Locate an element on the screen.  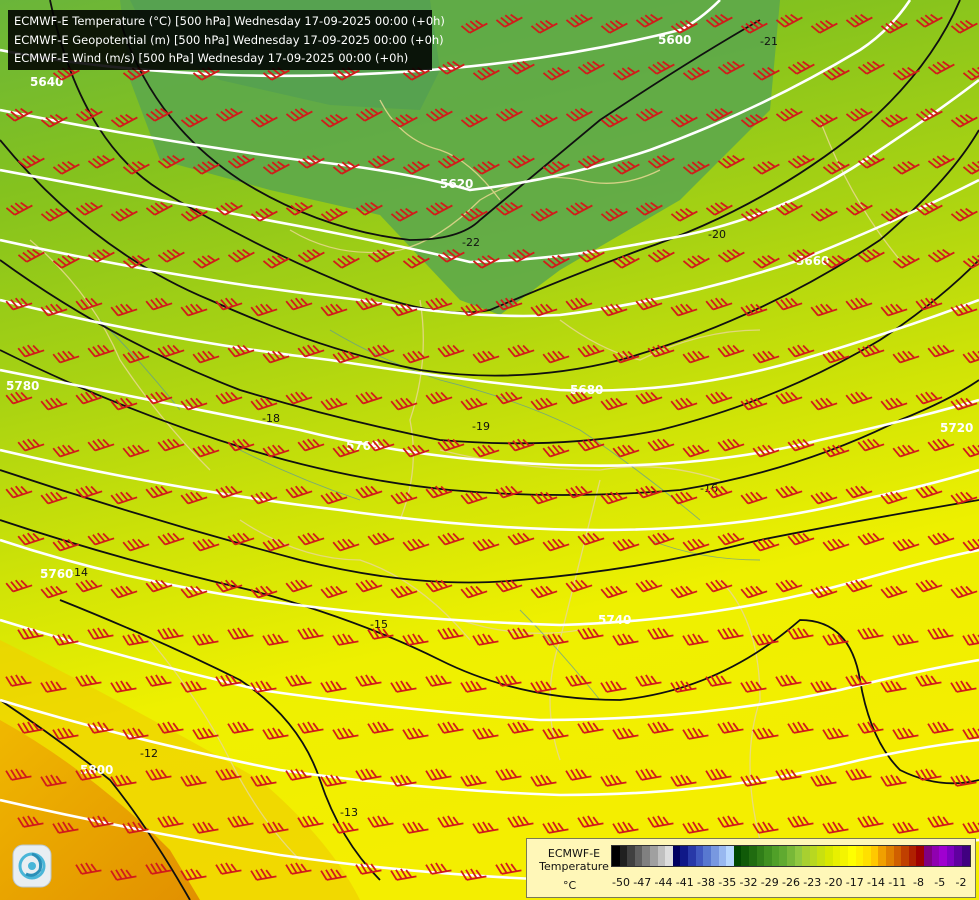
legend-tick-label: -26 is located at coordinates (791, 882).